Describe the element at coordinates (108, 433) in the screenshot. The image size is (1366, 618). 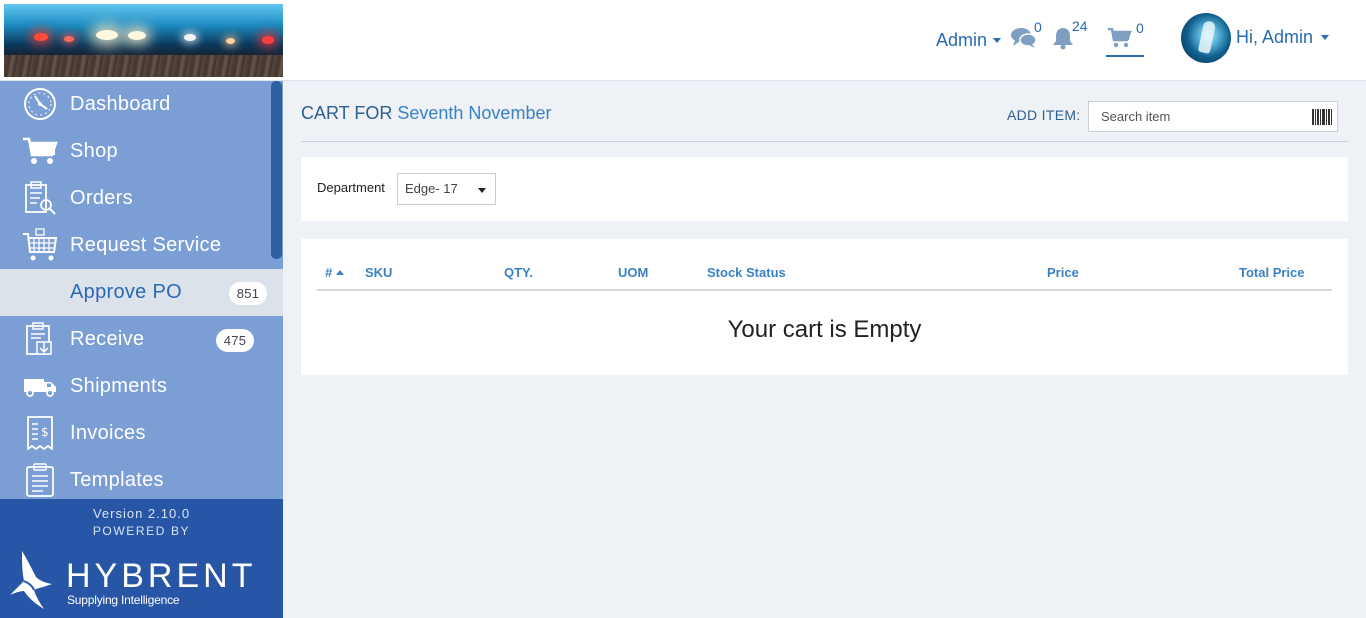
I see `sidebar-item-label: Invoices` at that location.